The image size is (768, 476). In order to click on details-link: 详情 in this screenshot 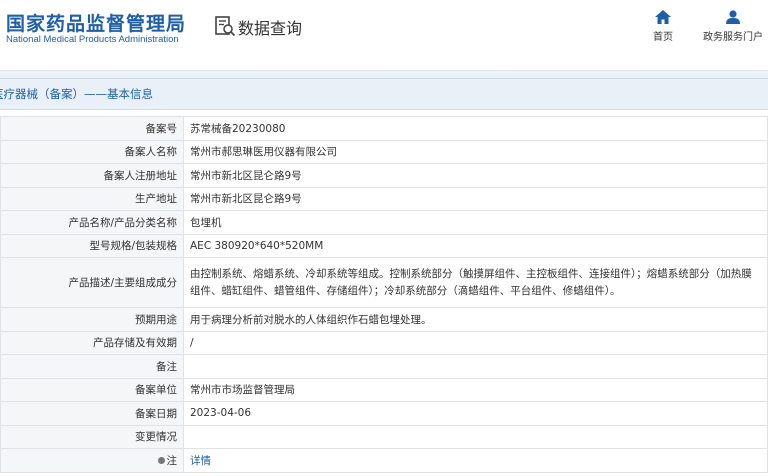, I will do `click(200, 461)`.